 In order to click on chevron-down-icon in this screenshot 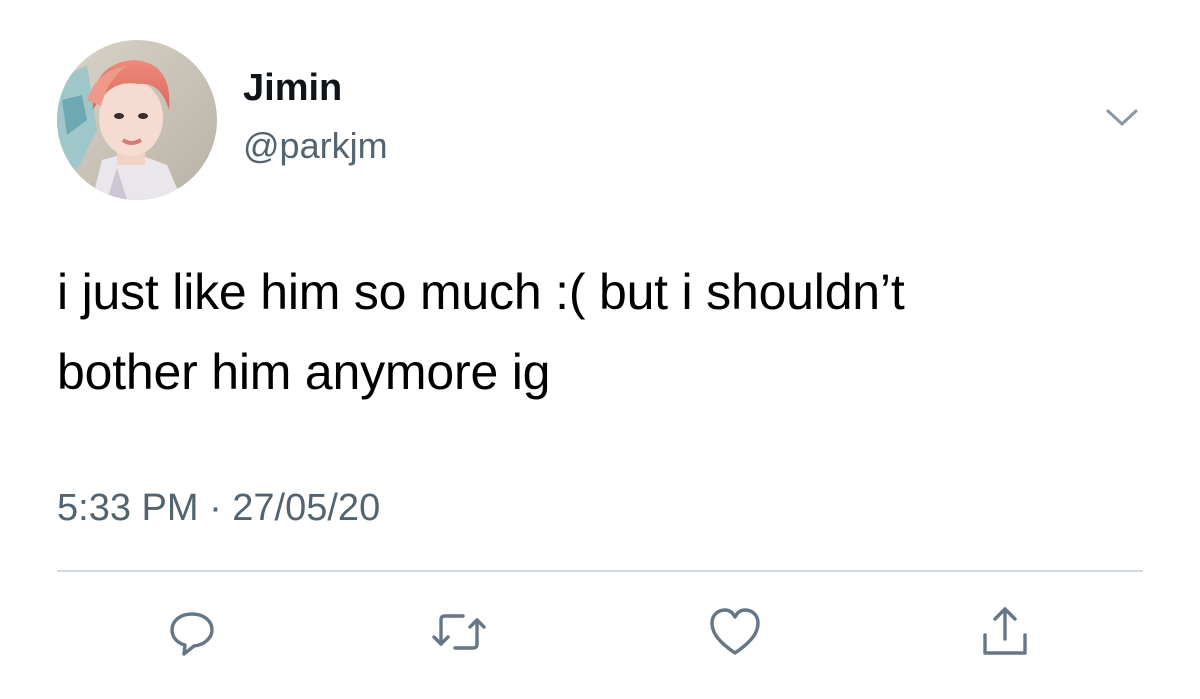, I will do `click(1122, 117)`.